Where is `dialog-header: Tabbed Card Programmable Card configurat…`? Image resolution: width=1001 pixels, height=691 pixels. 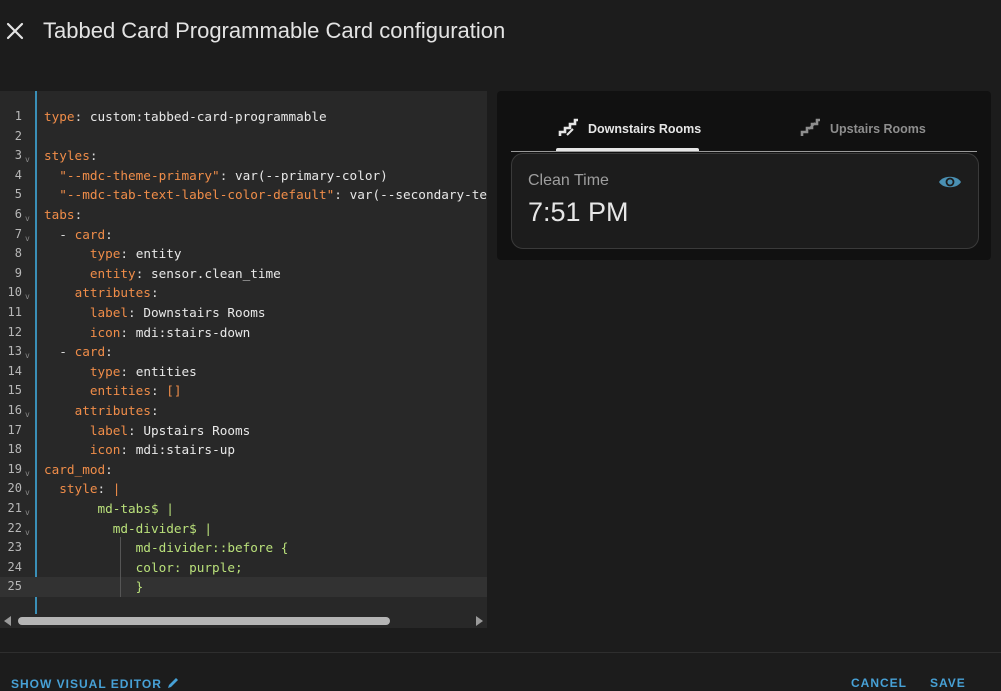 dialog-header: Tabbed Card Programmable Card configurat… is located at coordinates (500, 31).